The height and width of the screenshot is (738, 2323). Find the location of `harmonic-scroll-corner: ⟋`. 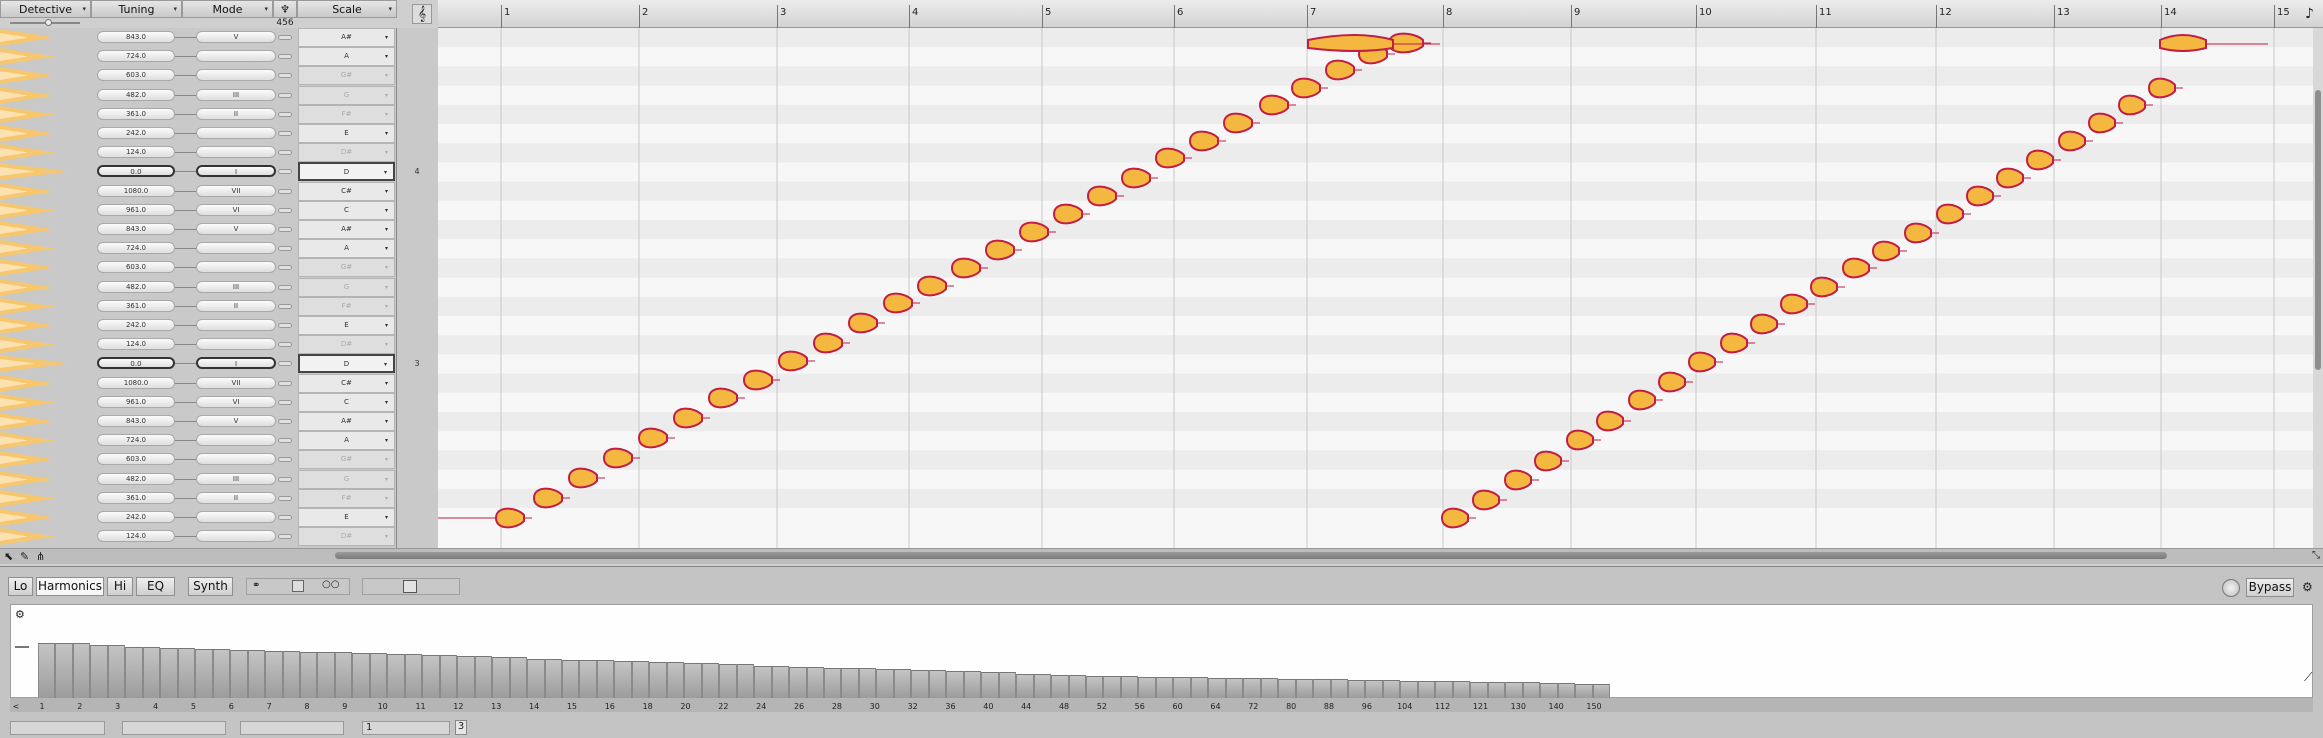

harmonic-scroll-corner: ⟋ is located at coordinates (2308, 677).